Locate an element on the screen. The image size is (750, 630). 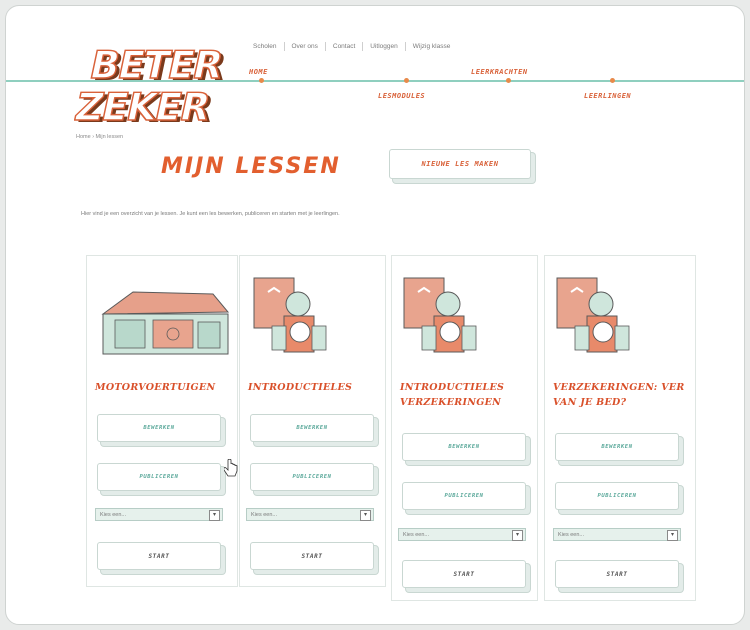
nav-link-uitloggen: Uitloggen is located at coordinates (384, 46).